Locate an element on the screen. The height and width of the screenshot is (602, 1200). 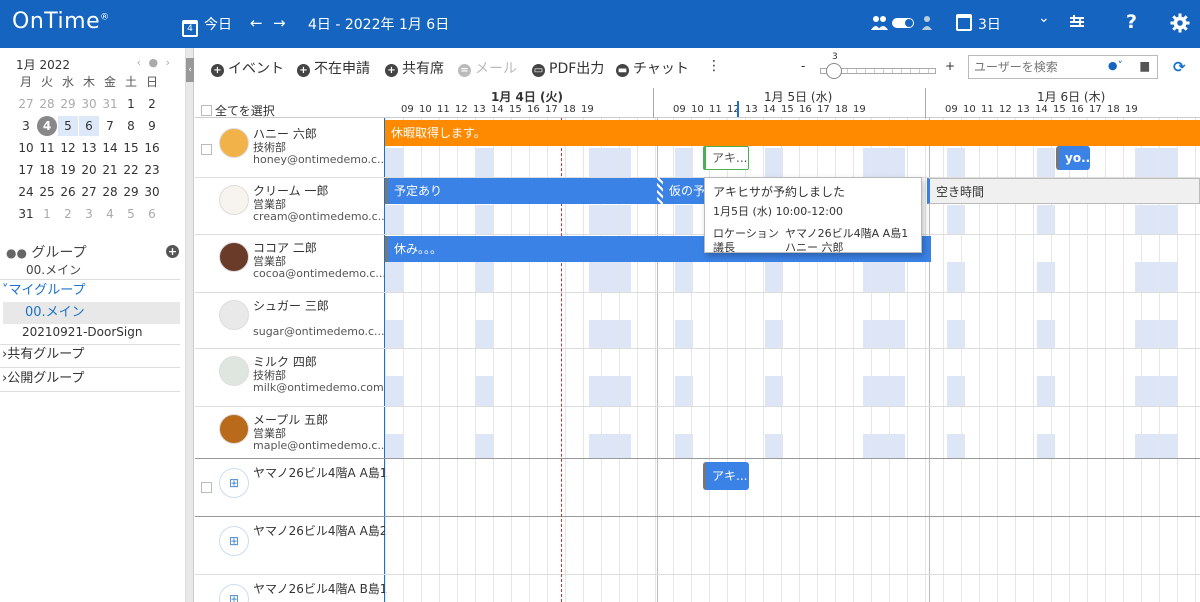
view-chevron-down-icon: ⌄ is located at coordinates (1044, 18).